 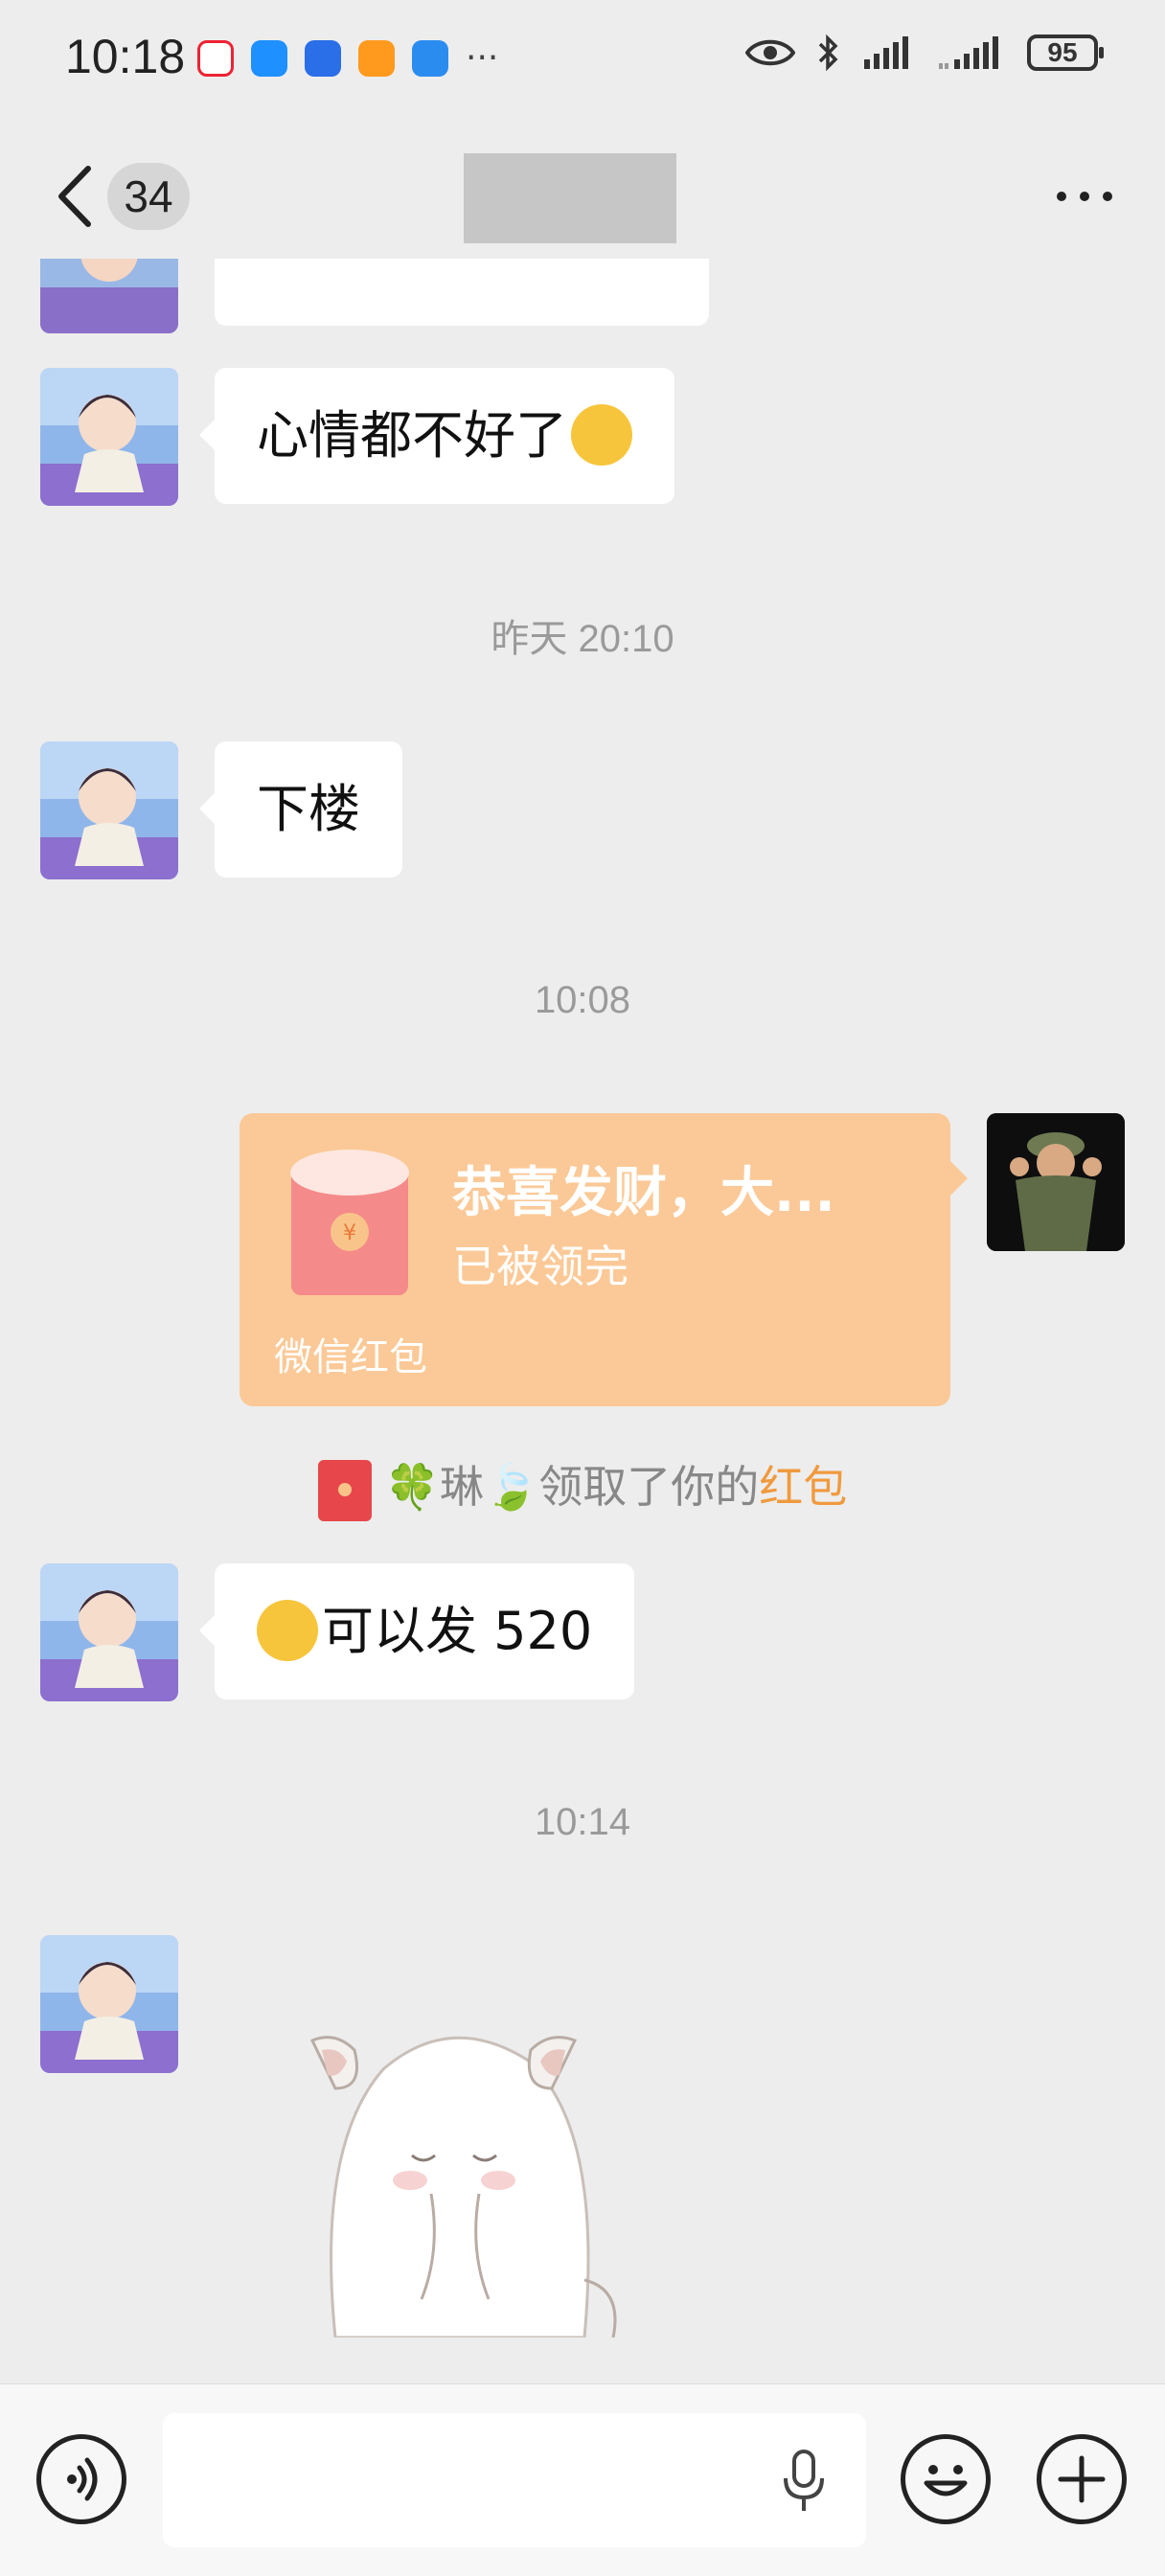 I want to click on hamster-sticker, so click(x=460, y=2175).